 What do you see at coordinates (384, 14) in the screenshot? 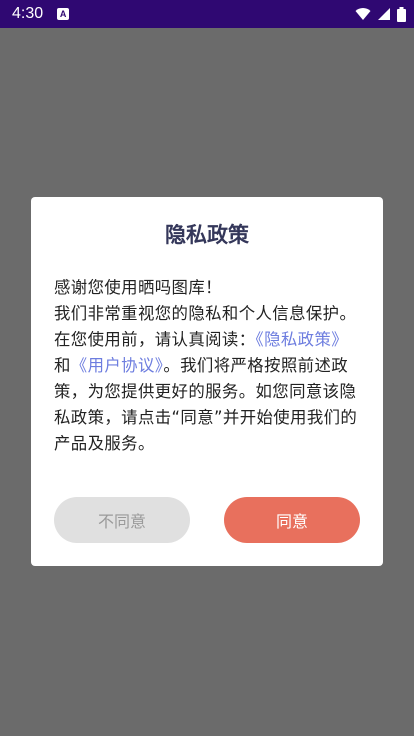
I see `signal-icon` at bounding box center [384, 14].